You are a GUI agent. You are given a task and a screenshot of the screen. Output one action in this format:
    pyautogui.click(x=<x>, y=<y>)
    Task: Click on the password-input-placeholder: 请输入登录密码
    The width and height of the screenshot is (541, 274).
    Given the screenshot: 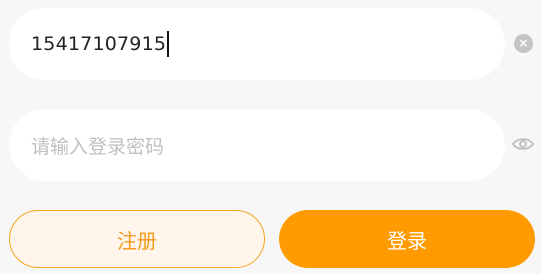 What is the action you would take?
    pyautogui.click(x=98, y=146)
    